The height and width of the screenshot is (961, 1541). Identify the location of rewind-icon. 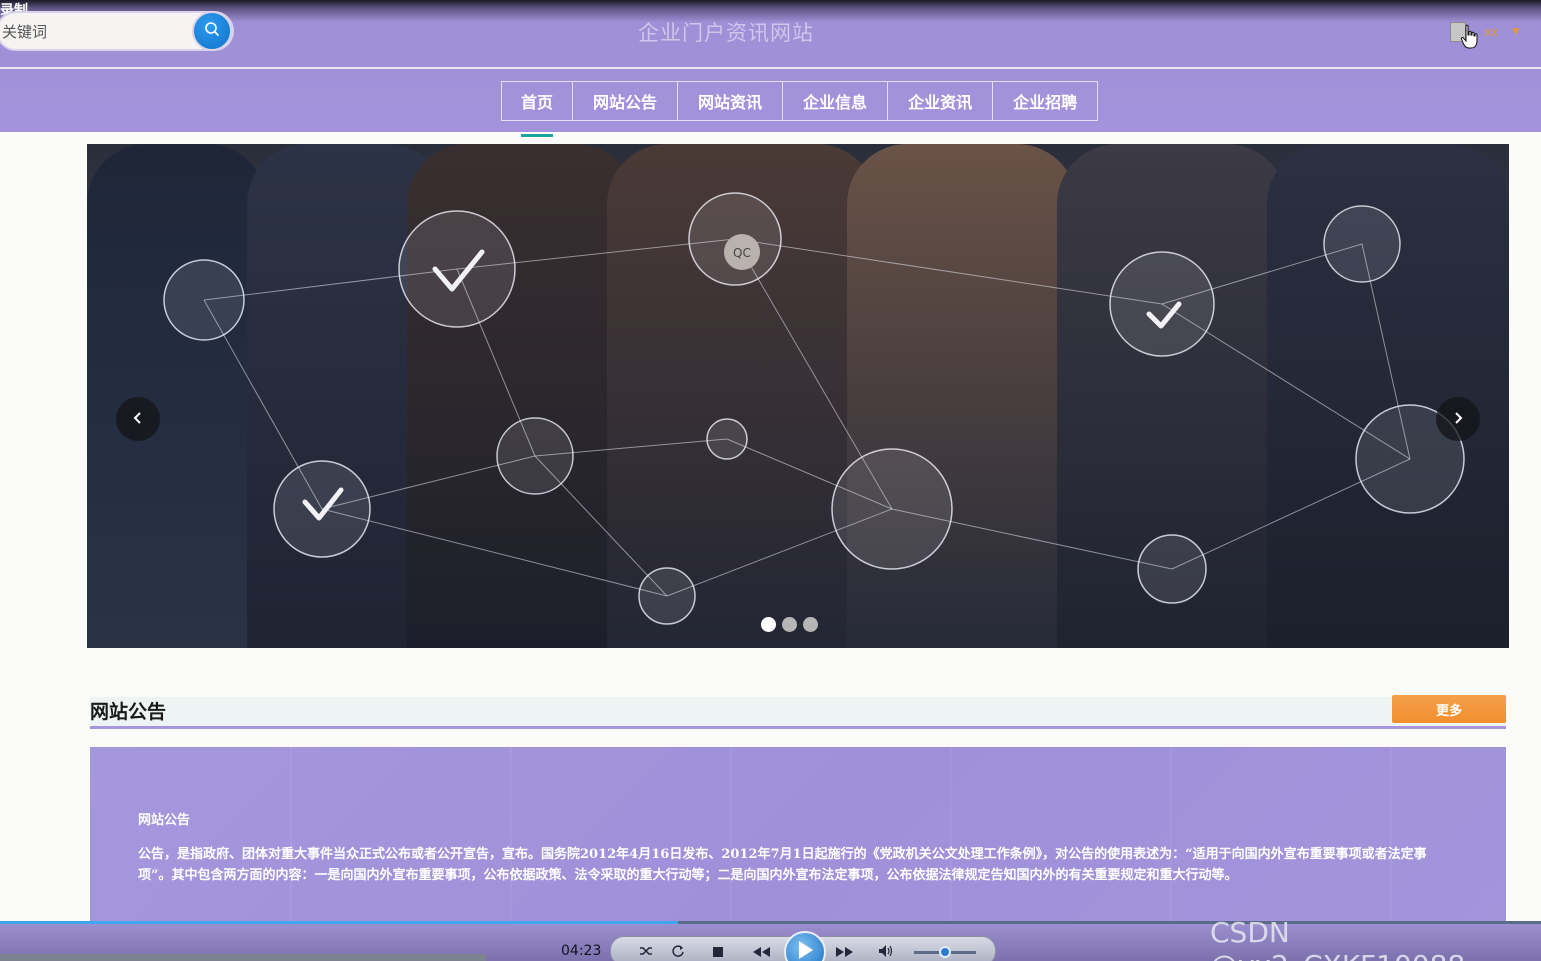
(761, 952).